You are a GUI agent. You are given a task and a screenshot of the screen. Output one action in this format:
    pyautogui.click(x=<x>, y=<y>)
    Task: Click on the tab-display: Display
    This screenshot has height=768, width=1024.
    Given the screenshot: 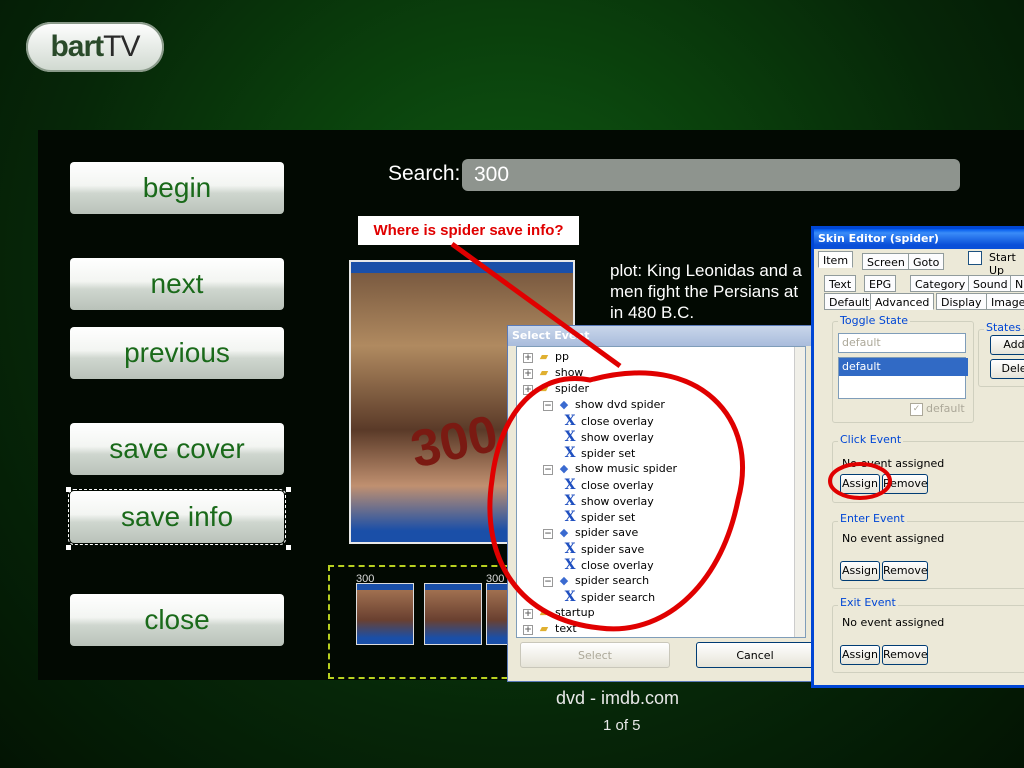 What is the action you would take?
    pyautogui.click(x=961, y=301)
    